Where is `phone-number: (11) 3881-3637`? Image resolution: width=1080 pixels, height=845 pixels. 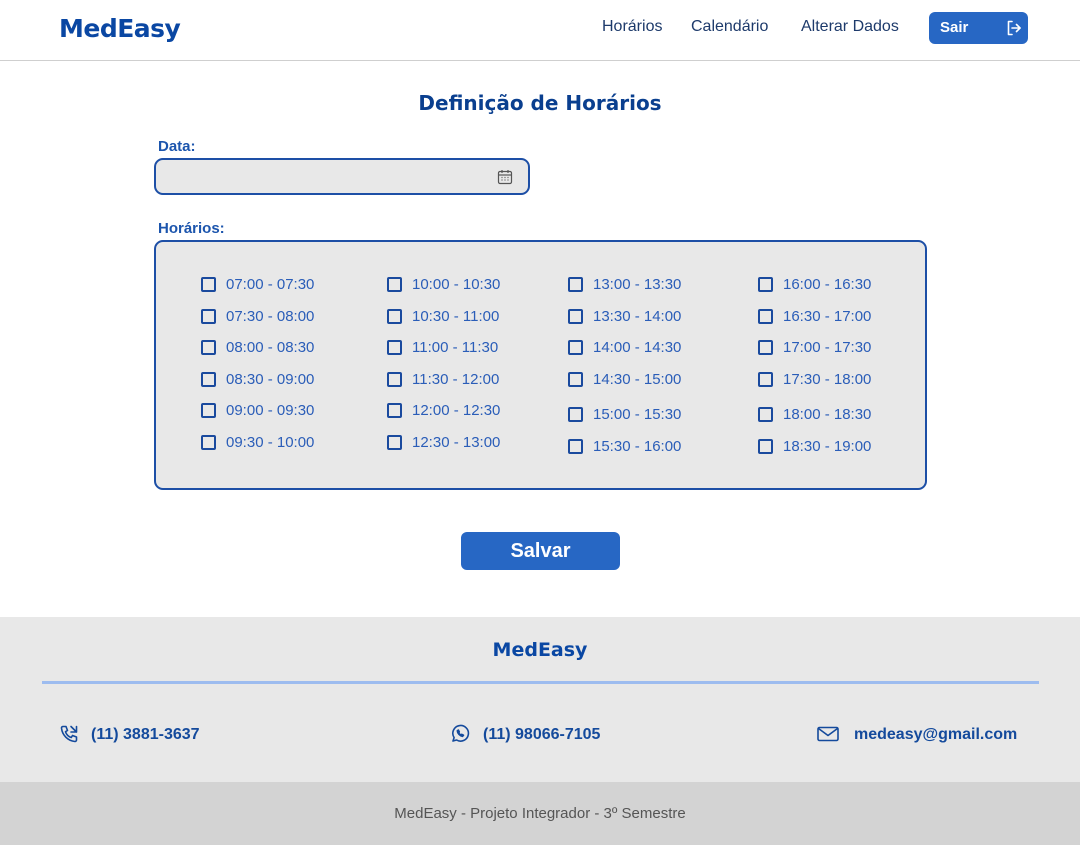 phone-number: (11) 3881-3637 is located at coordinates (145, 734).